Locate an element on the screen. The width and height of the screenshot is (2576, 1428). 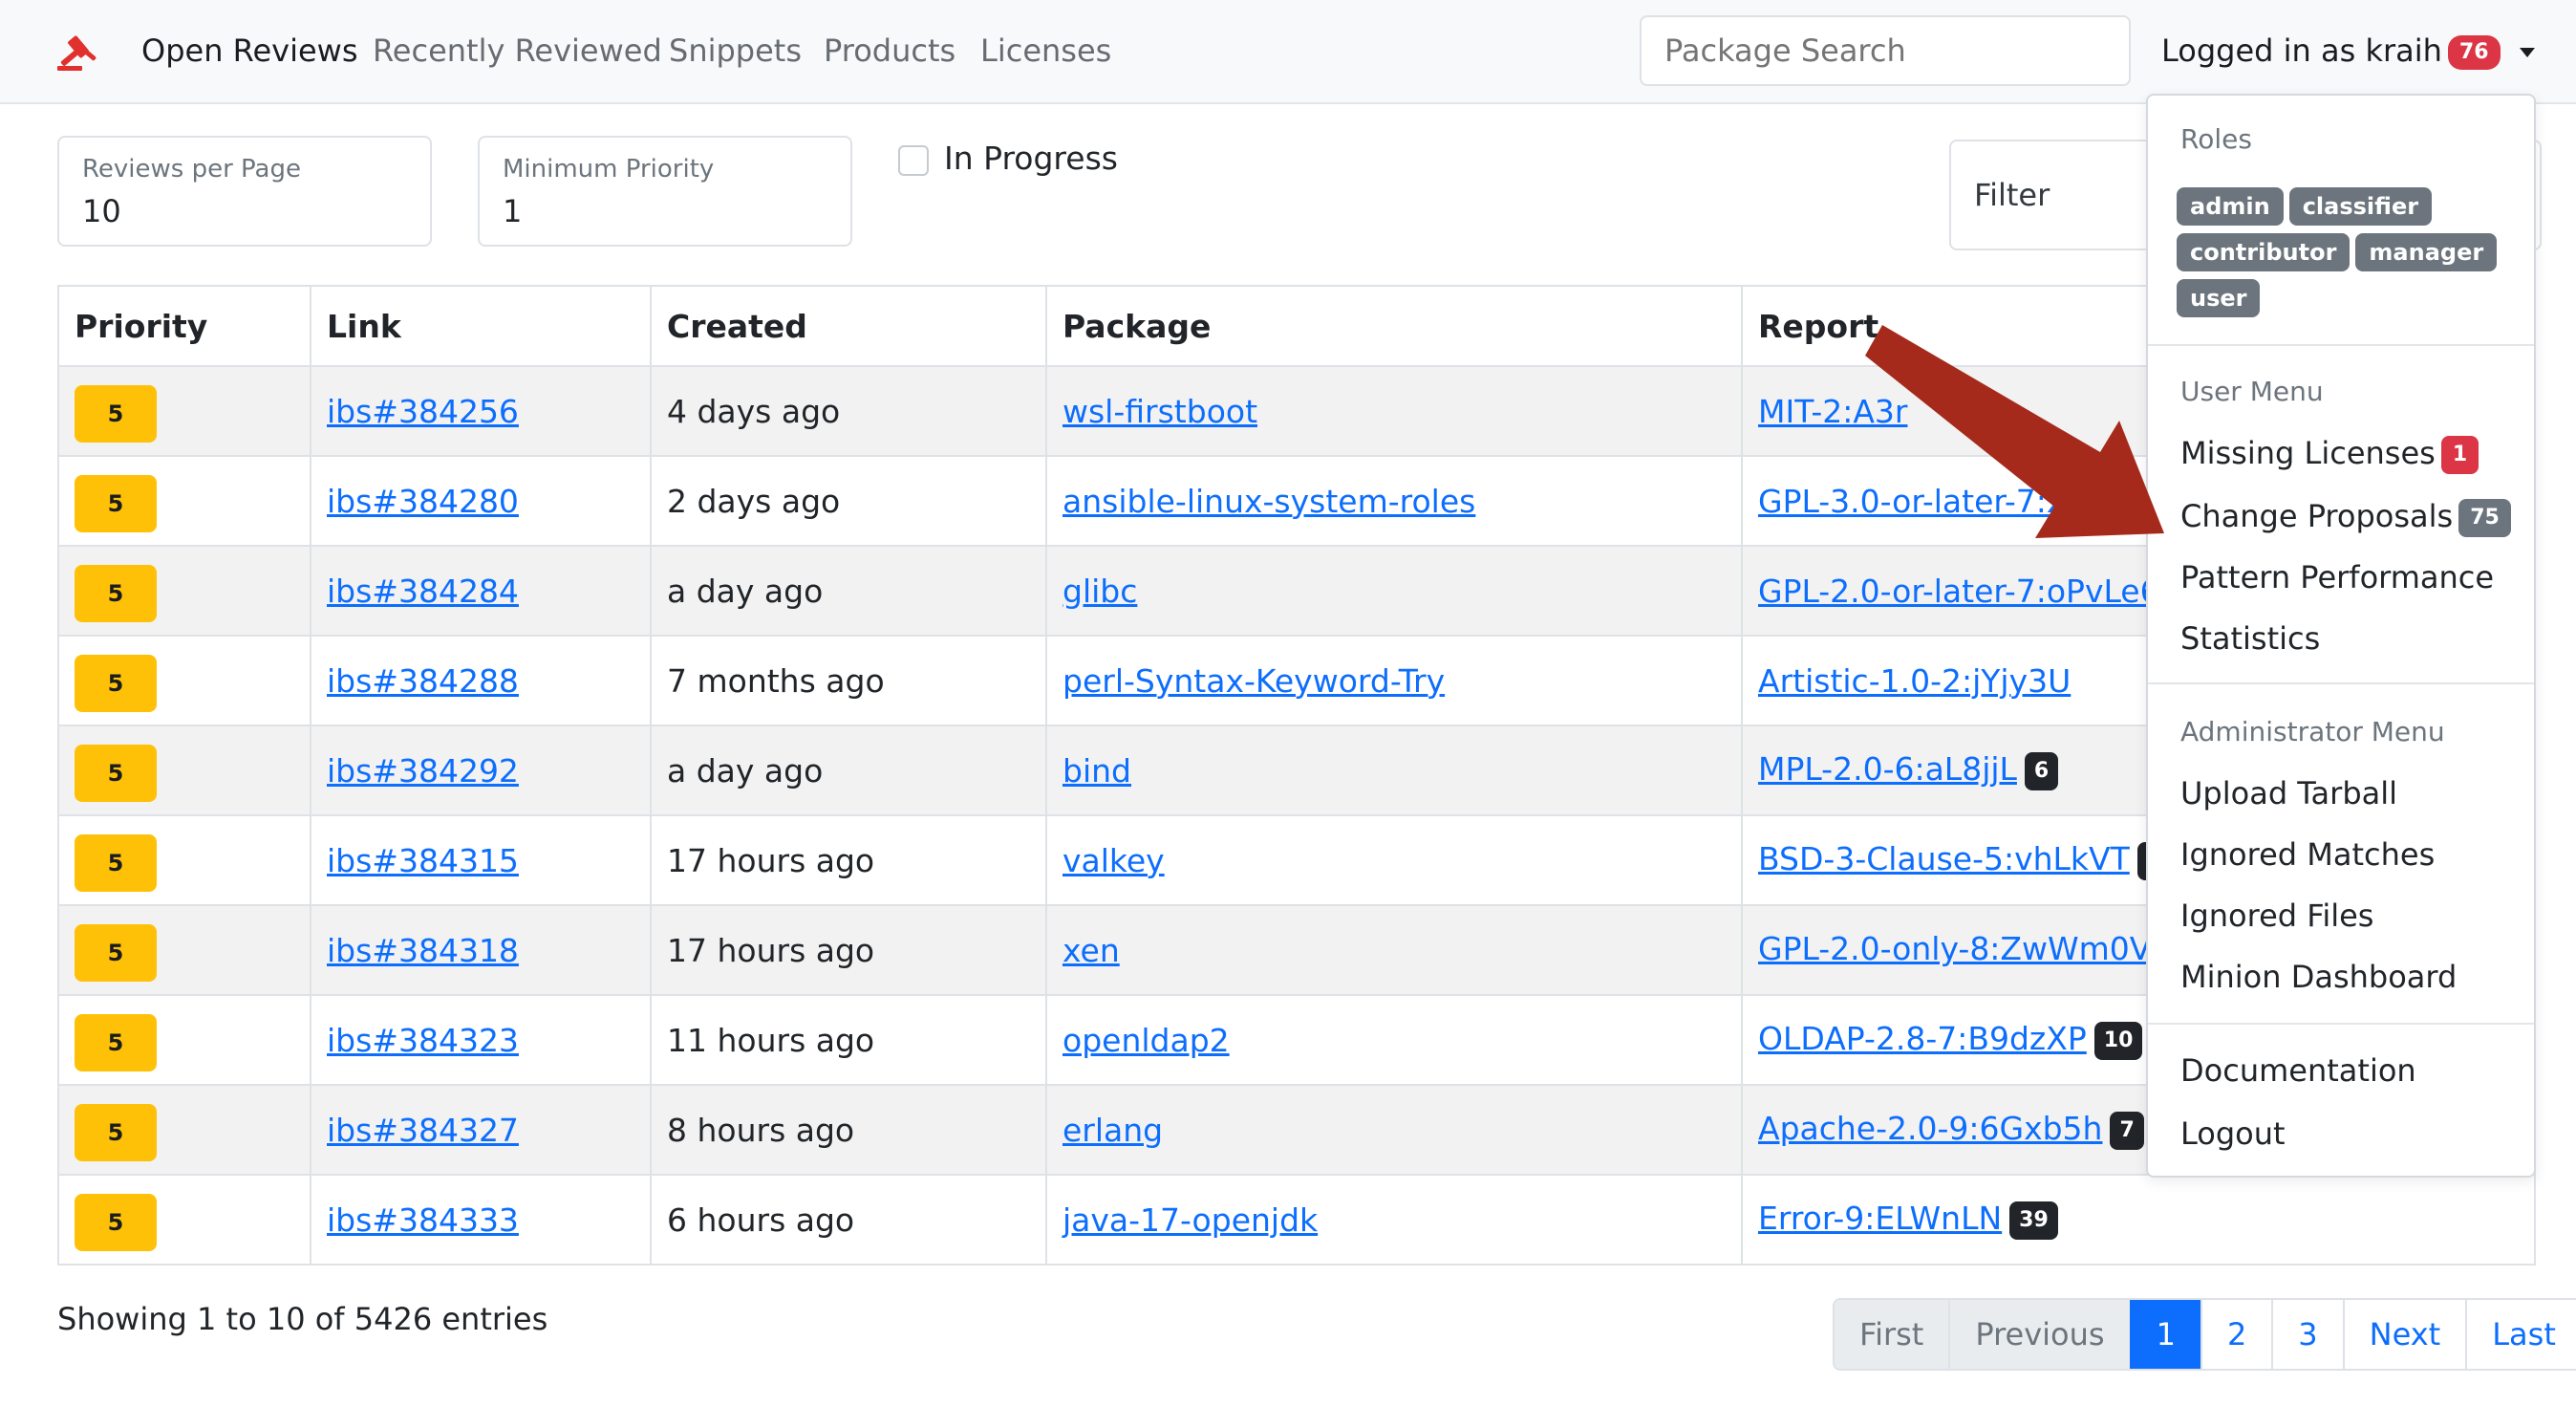
ignored-files-item: Ignored Files is located at coordinates (2276, 916).